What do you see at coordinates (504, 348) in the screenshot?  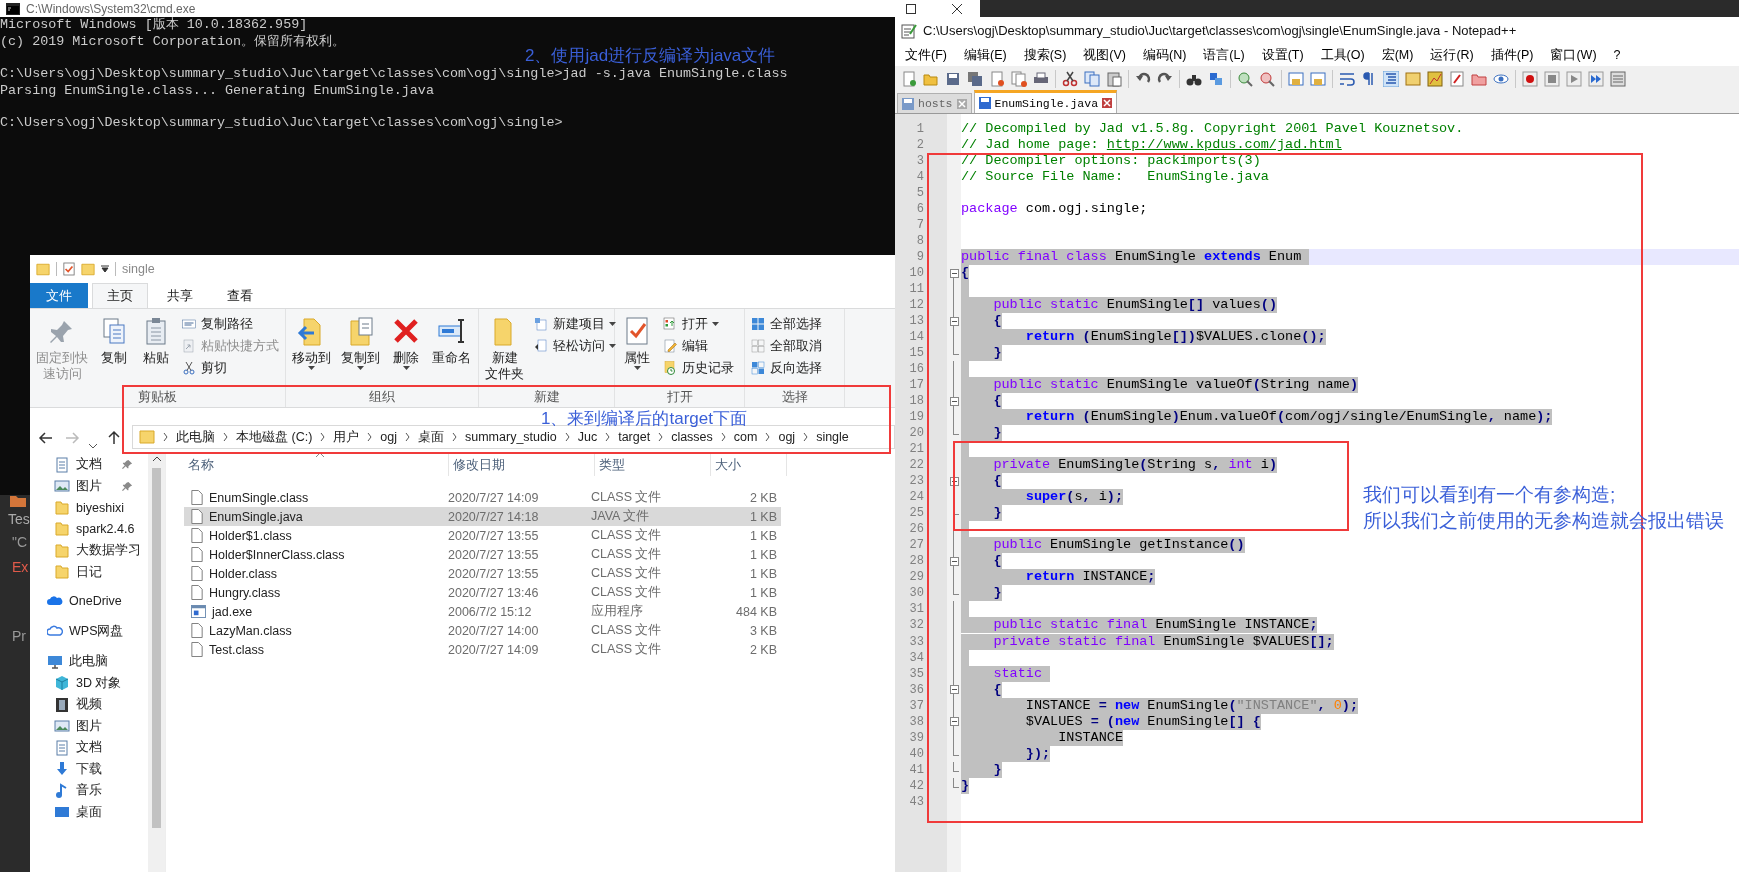 I see `ribbon-button: 新建 文件夹` at bounding box center [504, 348].